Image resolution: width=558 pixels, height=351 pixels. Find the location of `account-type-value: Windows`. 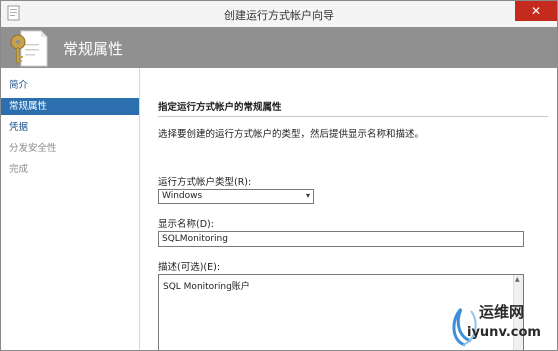

account-type-value: Windows is located at coordinates (182, 196).